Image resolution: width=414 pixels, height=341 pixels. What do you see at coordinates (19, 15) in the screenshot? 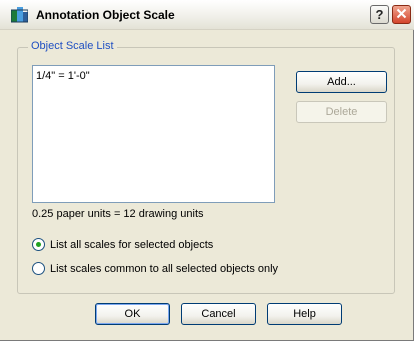
I see `annotation-scale-icon` at bounding box center [19, 15].